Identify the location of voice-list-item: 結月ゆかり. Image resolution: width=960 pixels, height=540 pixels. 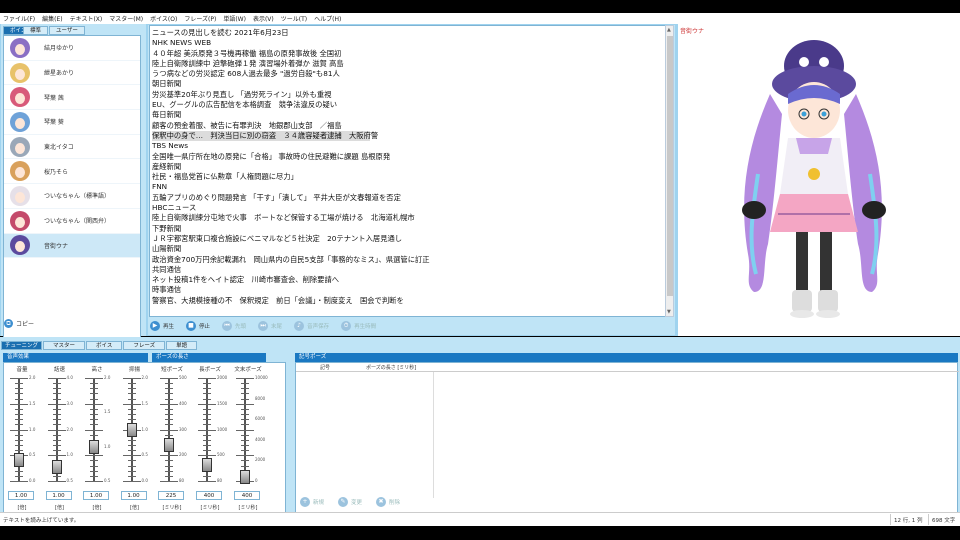
(72, 48).